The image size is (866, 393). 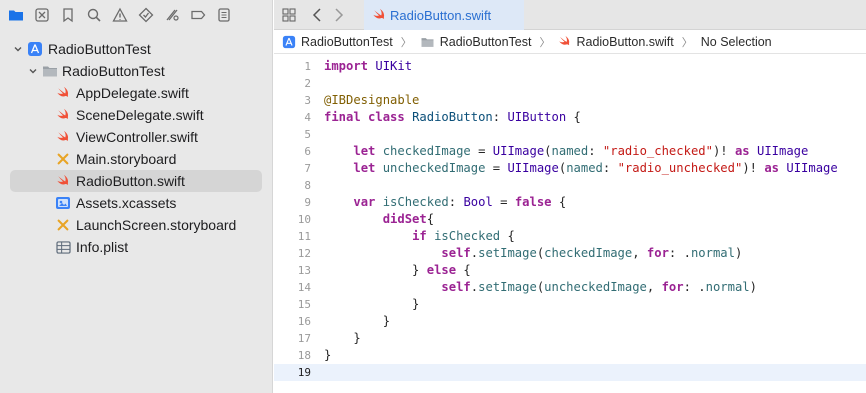 What do you see at coordinates (307, 83) in the screenshot?
I see `line-number: 2` at bounding box center [307, 83].